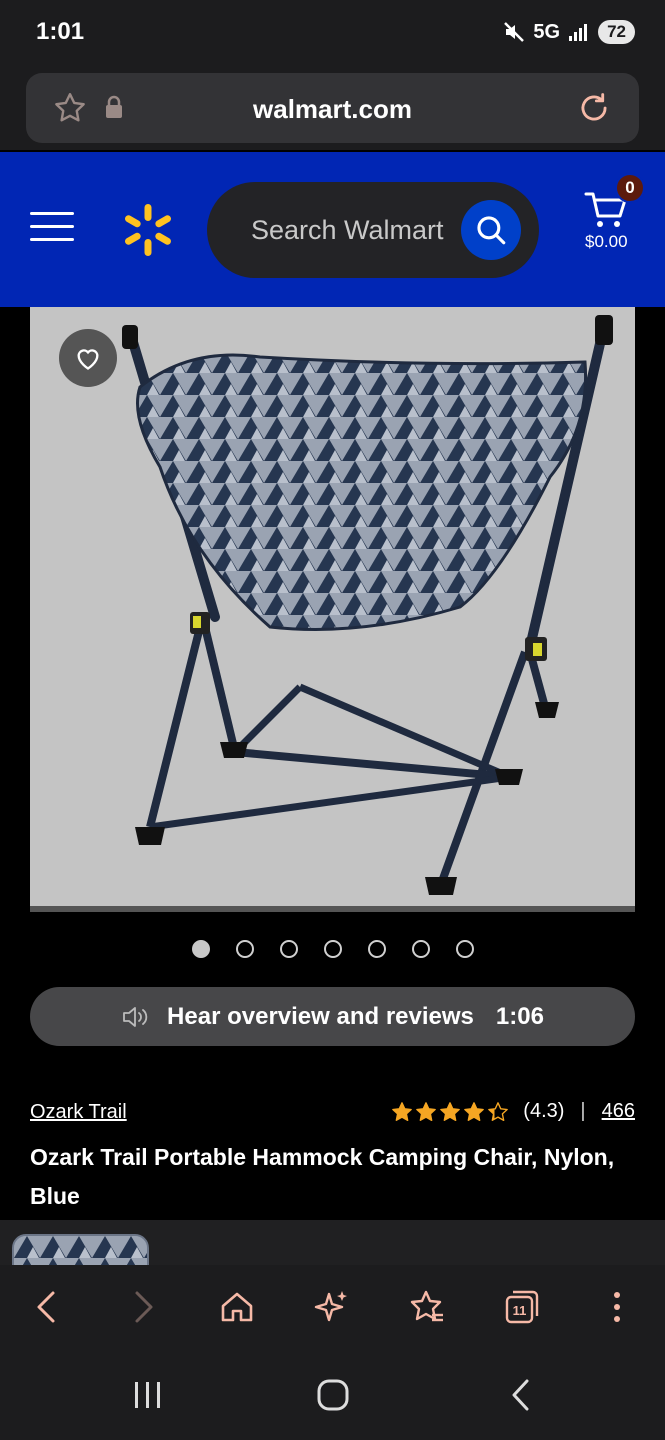 The image size is (665, 1440). What do you see at coordinates (519, 1016) in the screenshot?
I see `audio-duration: 1:06` at bounding box center [519, 1016].